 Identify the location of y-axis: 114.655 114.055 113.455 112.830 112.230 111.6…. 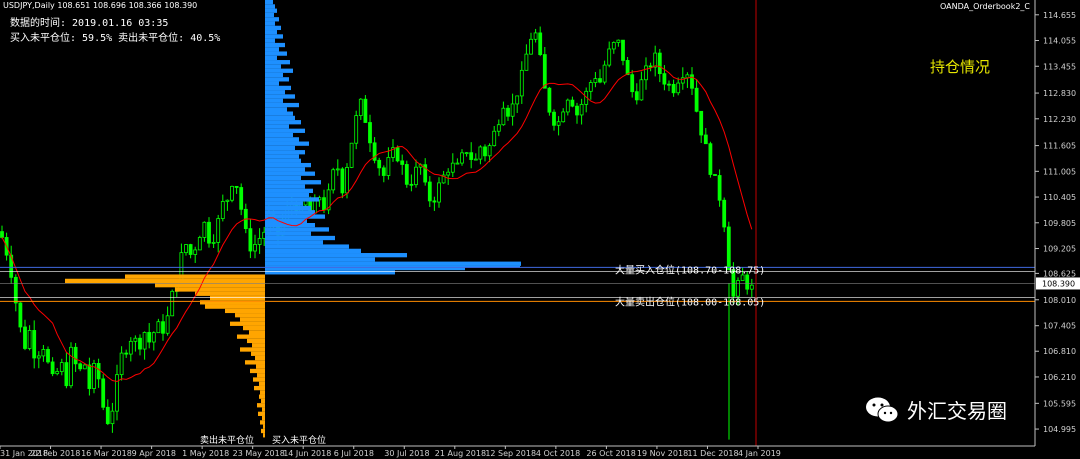
(1057, 223).